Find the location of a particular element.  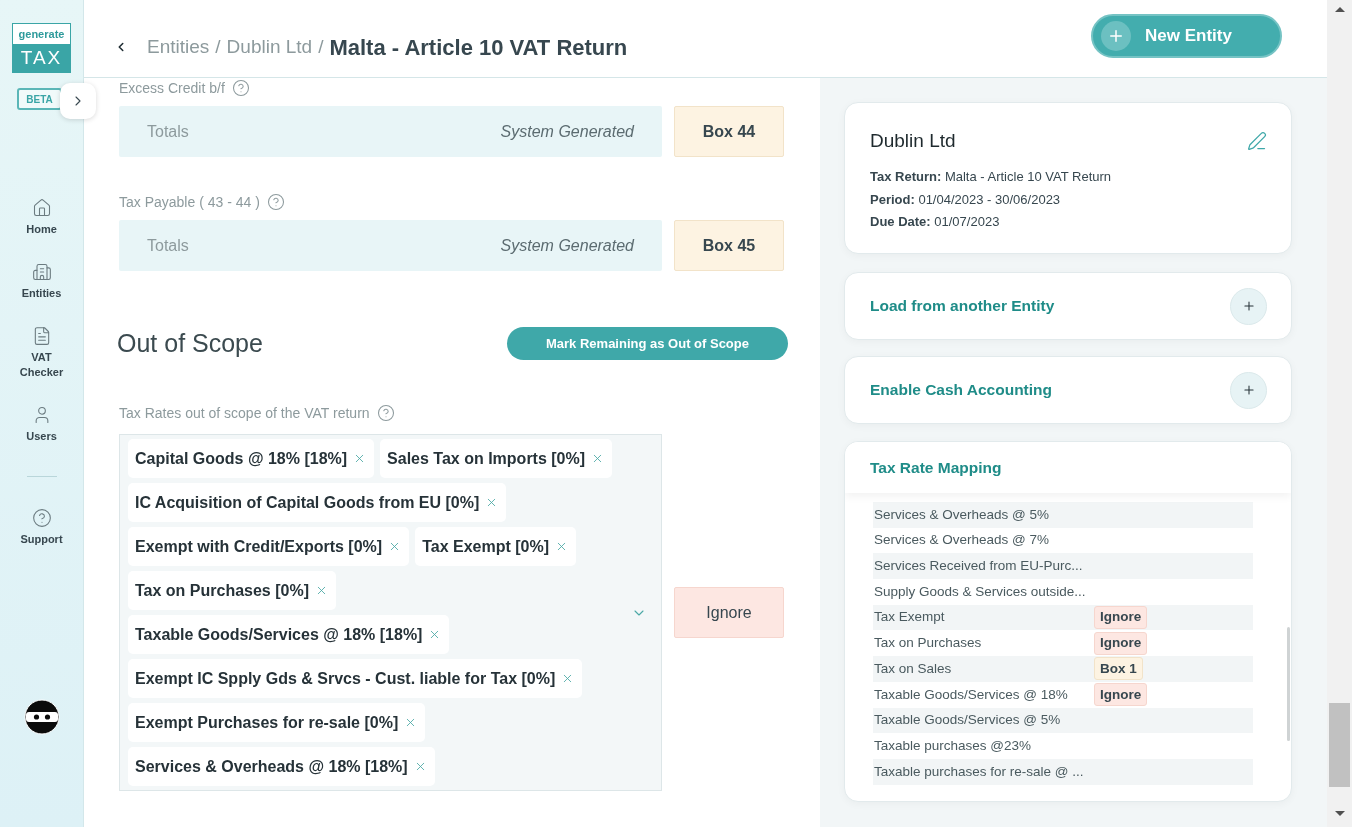

tax-rate-chip: Services & Overheads @ 18% [18%] is located at coordinates (281, 766).